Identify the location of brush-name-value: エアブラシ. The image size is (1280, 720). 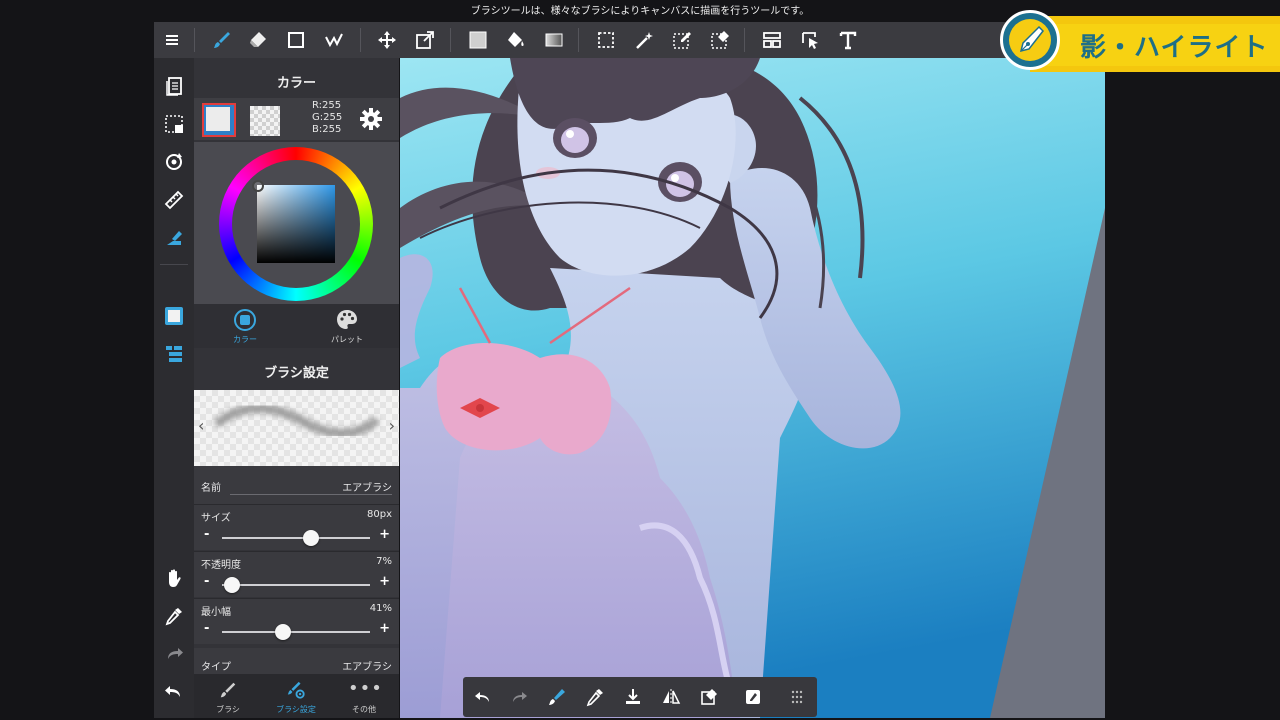
(367, 488).